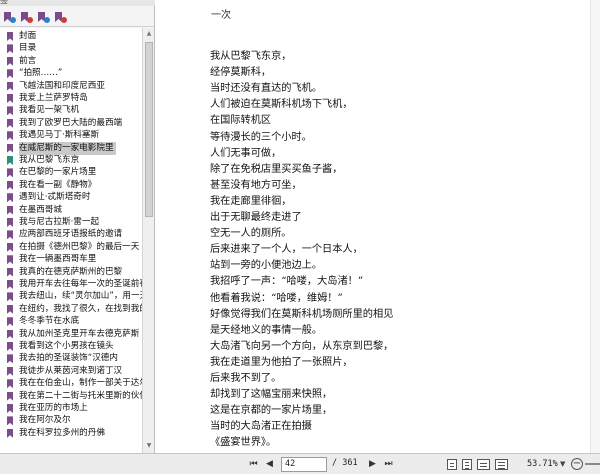 This screenshot has height=474, width=600. I want to click on zoom-dropdown-icon: ▼, so click(562, 464).